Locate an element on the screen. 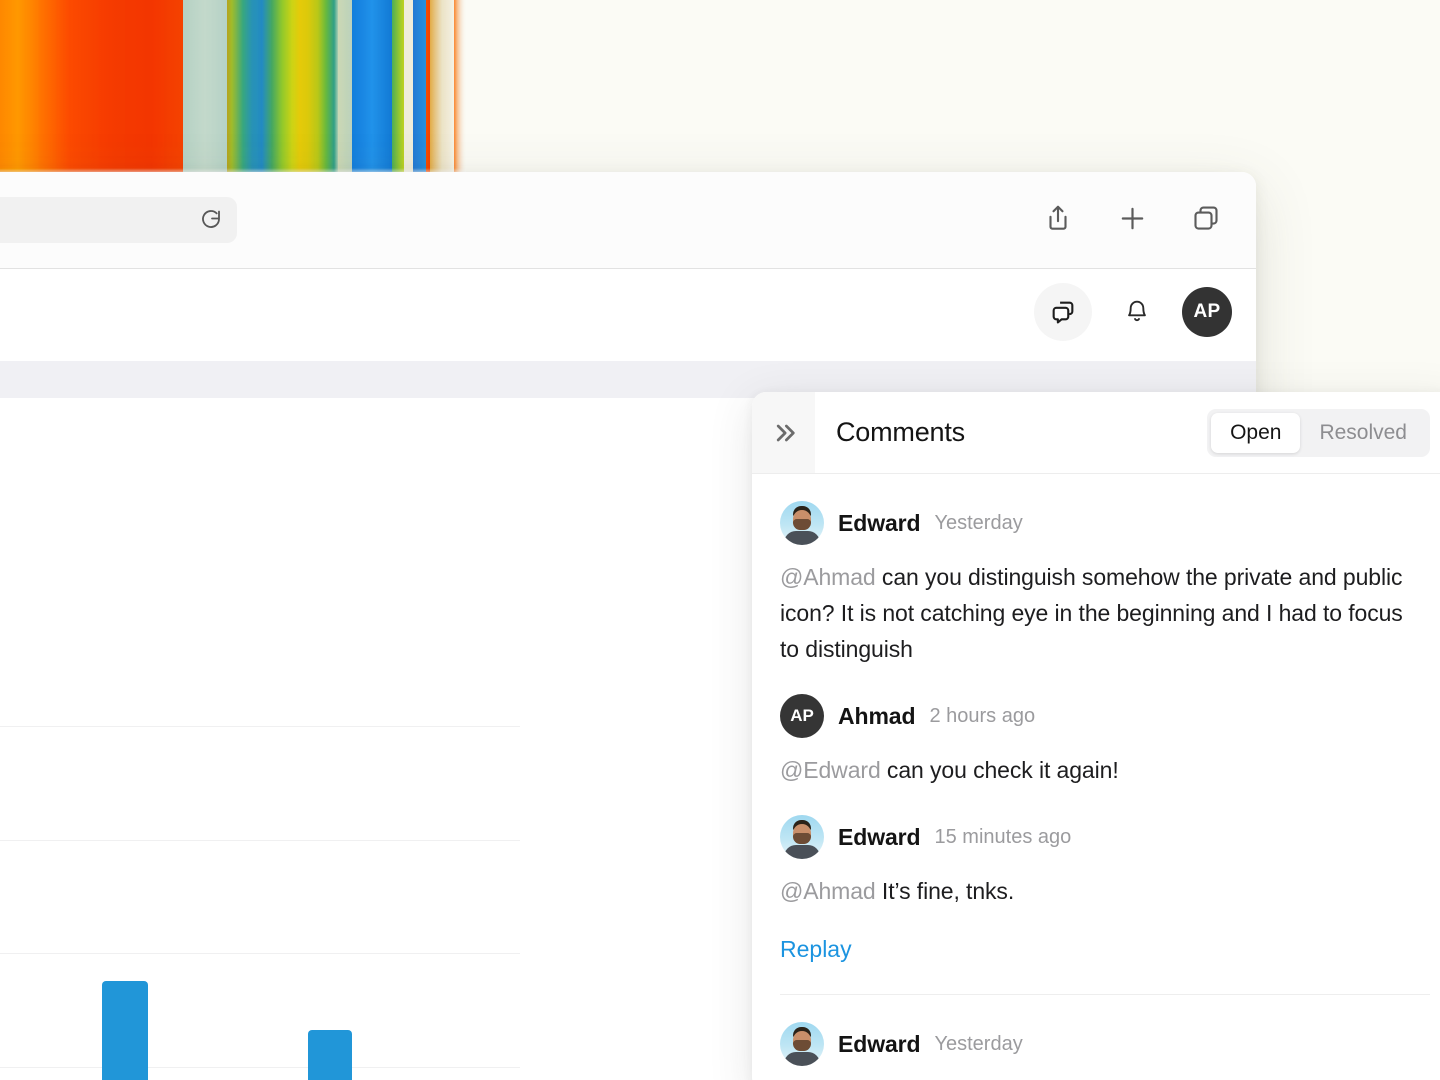  url-bar is located at coordinates (118, 220).